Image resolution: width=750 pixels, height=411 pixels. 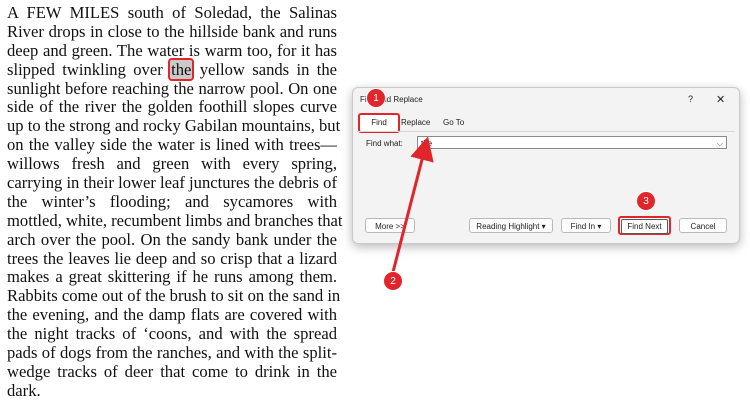 I want to click on step-marker-3: 3, so click(x=646, y=201).